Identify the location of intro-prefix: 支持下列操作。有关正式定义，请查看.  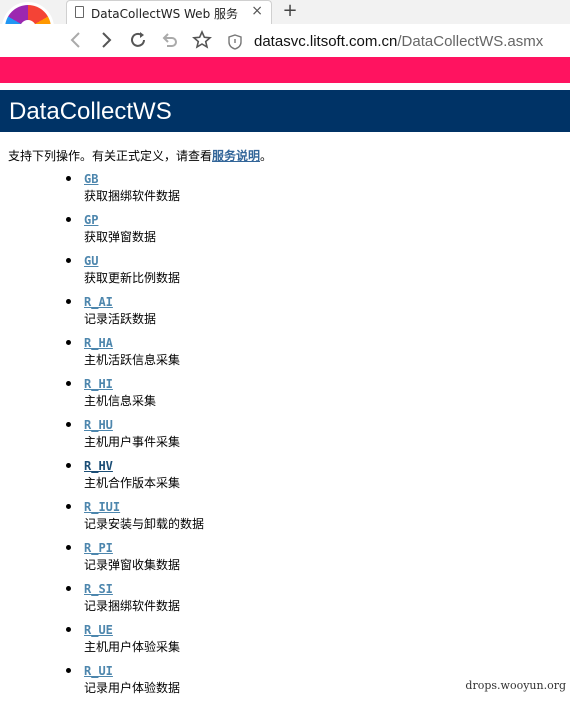
(110, 156).